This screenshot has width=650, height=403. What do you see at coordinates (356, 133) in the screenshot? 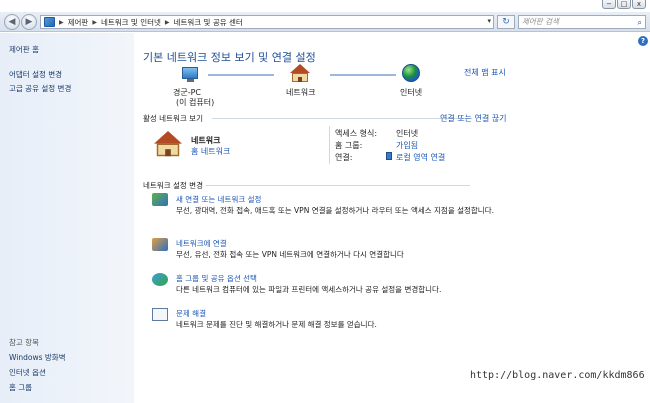
I see `access-type-label: 액세스 형식:` at bounding box center [356, 133].